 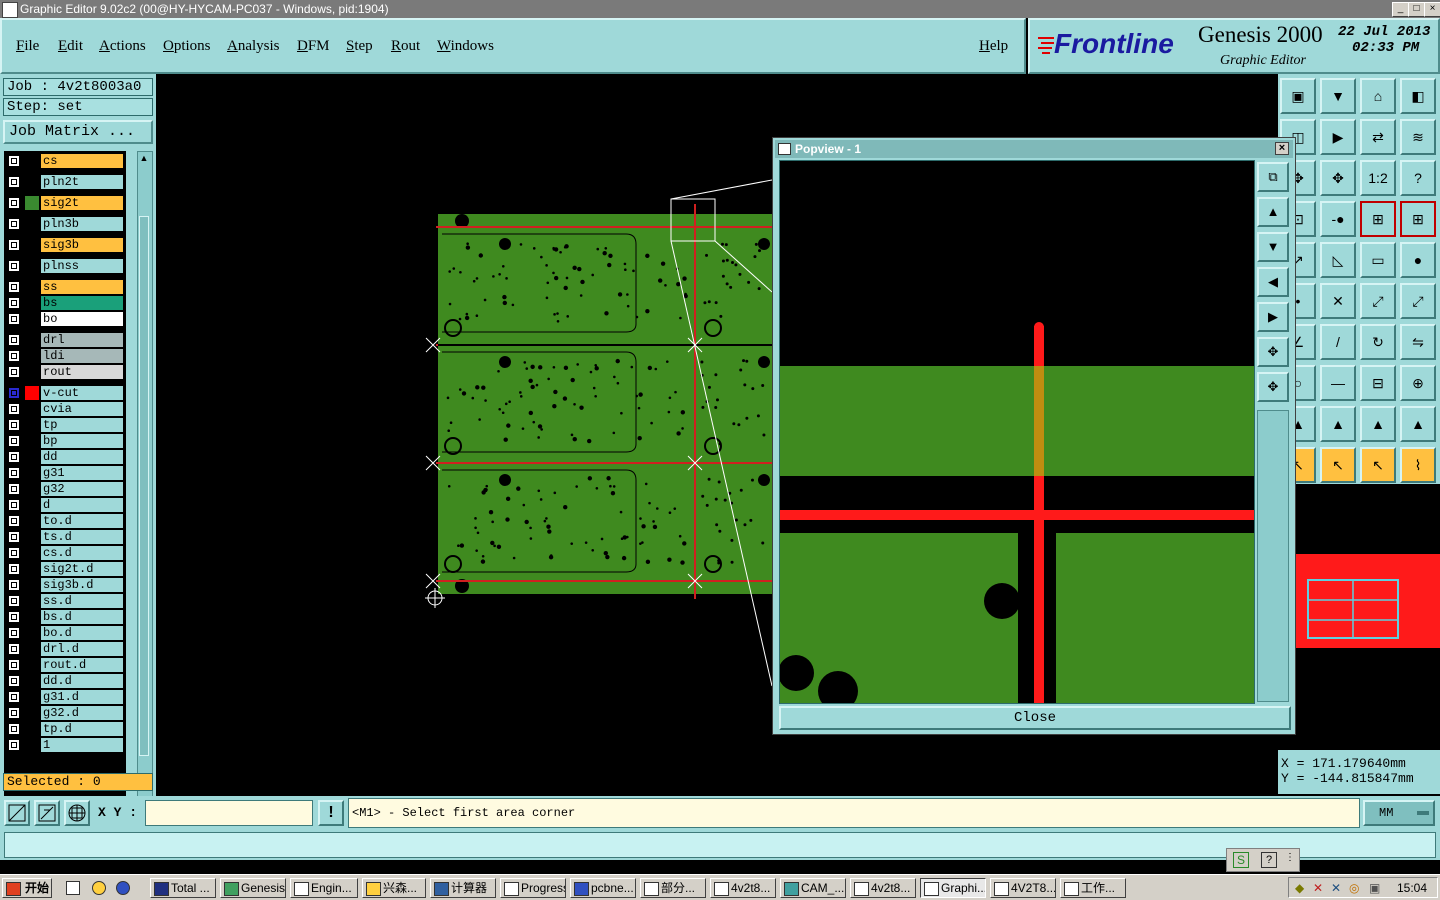 I want to click on layer-name: drl, so click(x=82, y=340).